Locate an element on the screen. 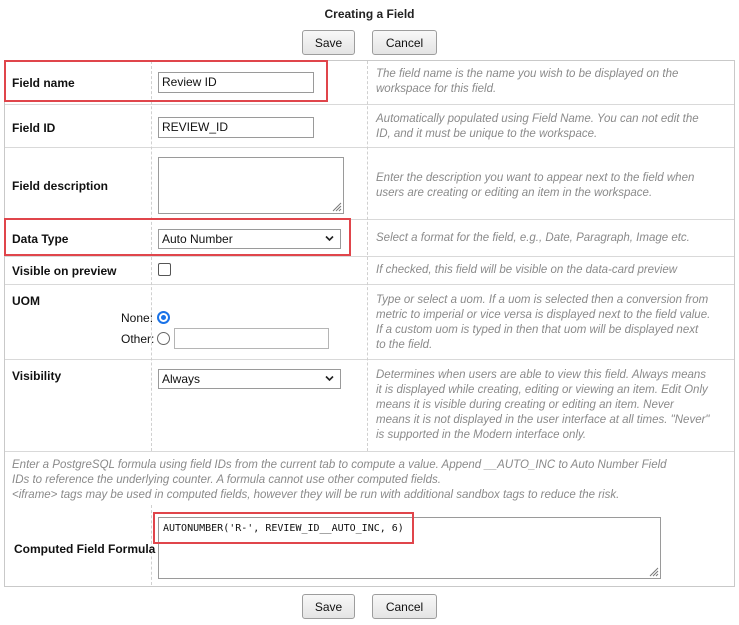 Image resolution: width=739 pixels, height=625 pixels. uom-label: UOM is located at coordinates (26, 301).